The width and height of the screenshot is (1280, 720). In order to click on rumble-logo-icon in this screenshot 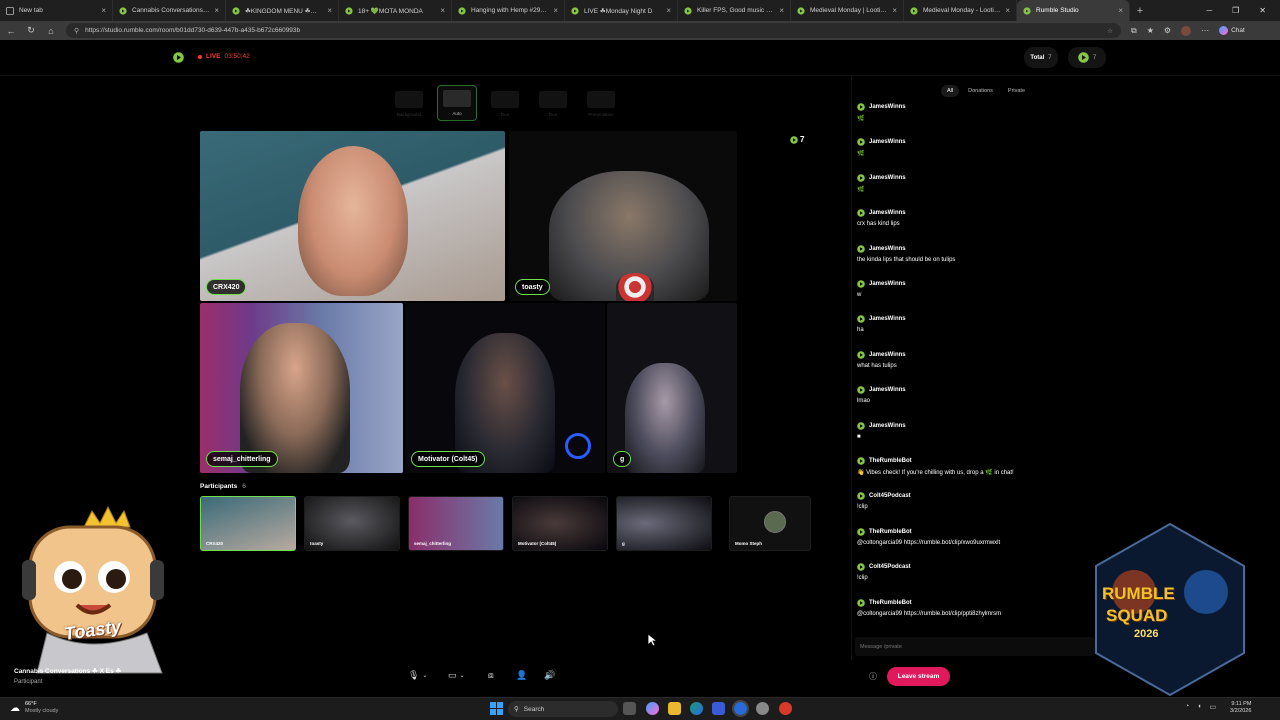, I will do `click(178, 57)`.